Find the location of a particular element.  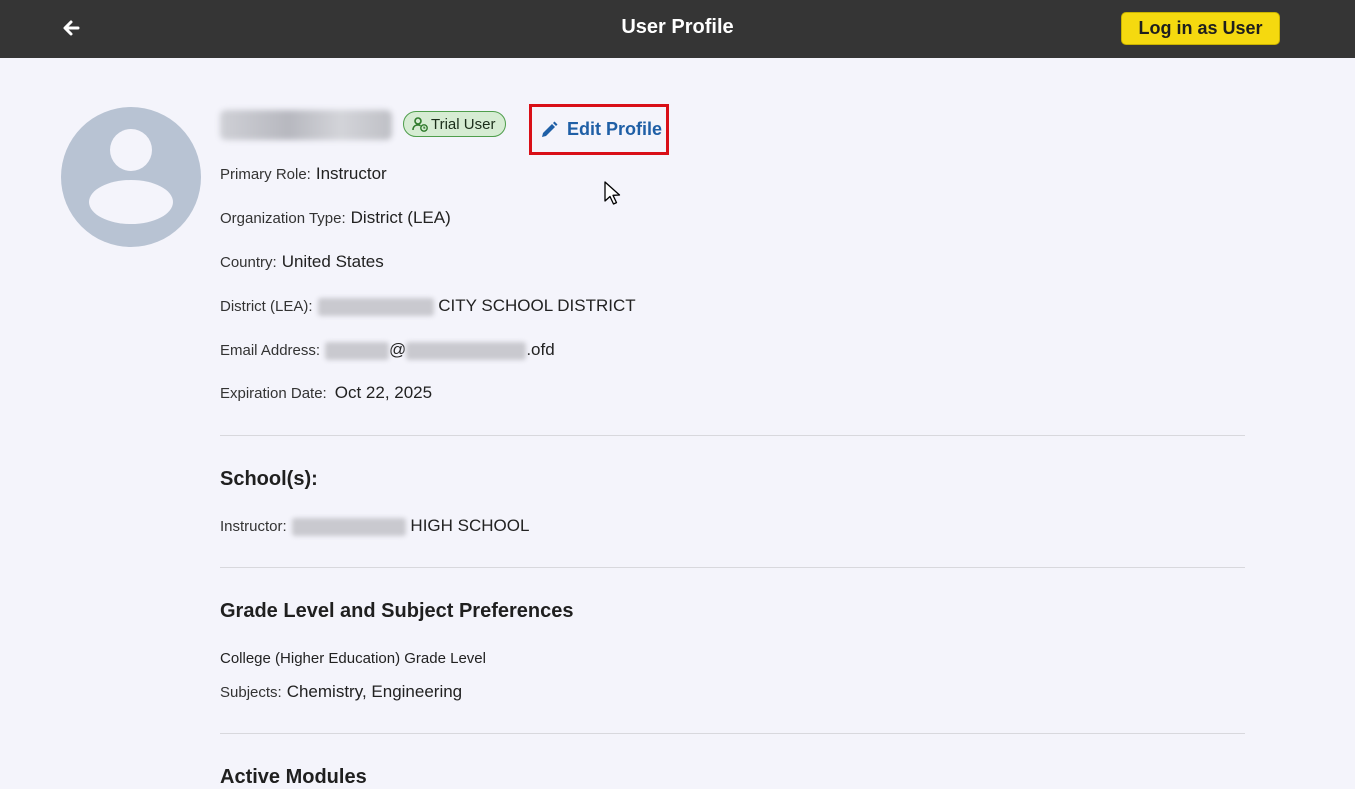

avatar is located at coordinates (131, 177).